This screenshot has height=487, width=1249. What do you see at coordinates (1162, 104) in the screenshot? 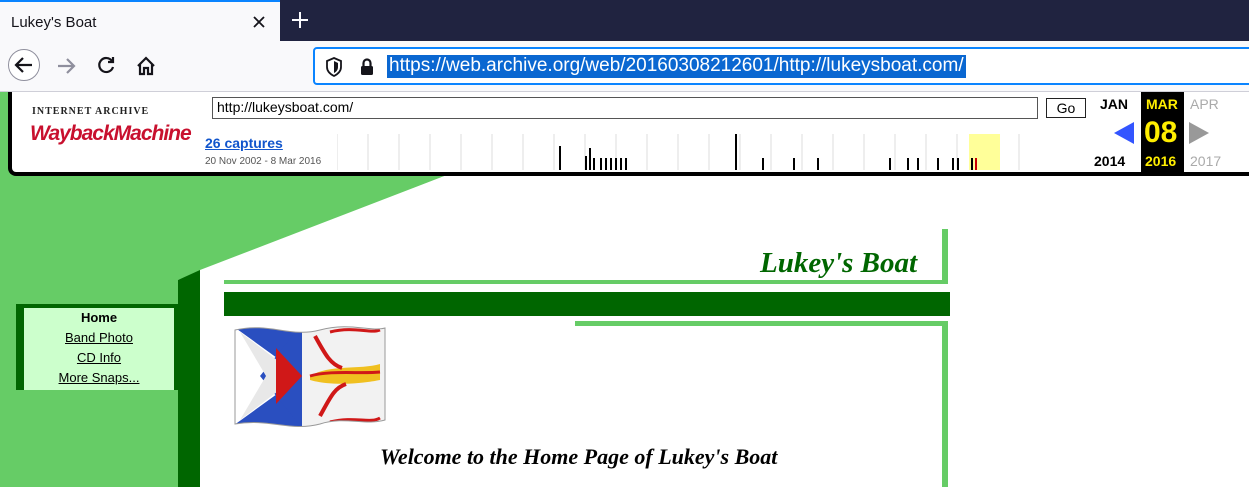
I see `calendar-current-month: MAR` at bounding box center [1162, 104].